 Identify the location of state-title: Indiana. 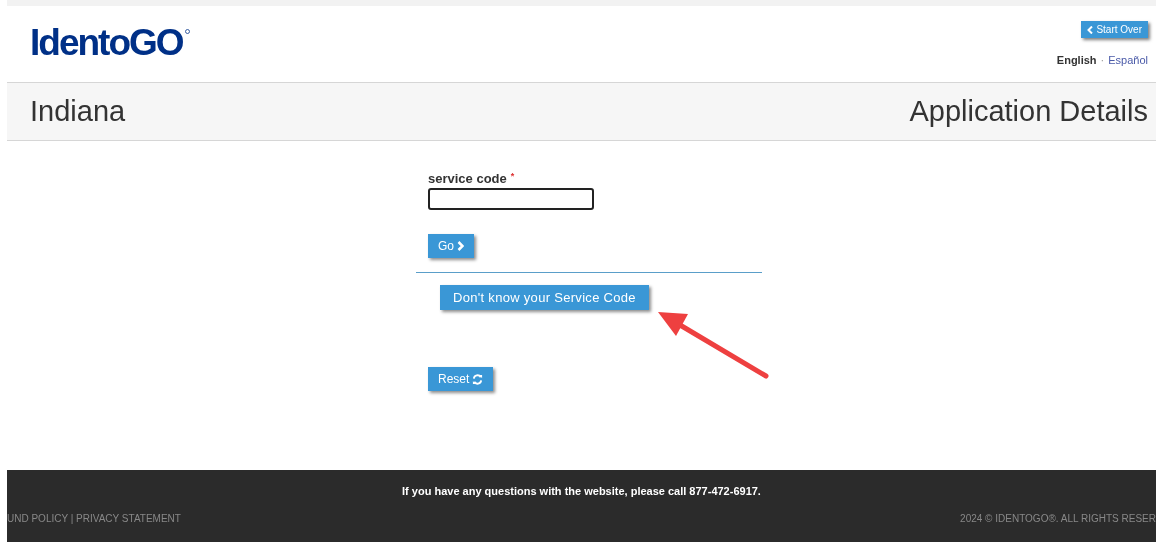
(78, 111).